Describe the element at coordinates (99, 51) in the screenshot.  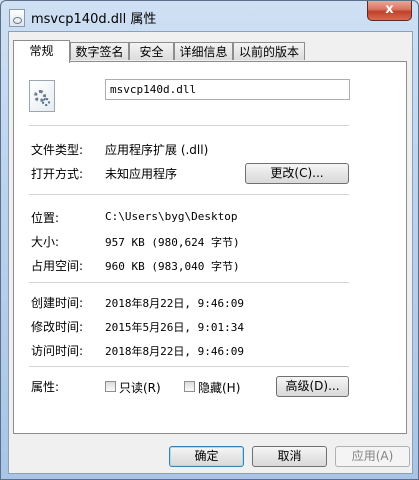
I see `tab-digital-signatures: 数字签名` at that location.